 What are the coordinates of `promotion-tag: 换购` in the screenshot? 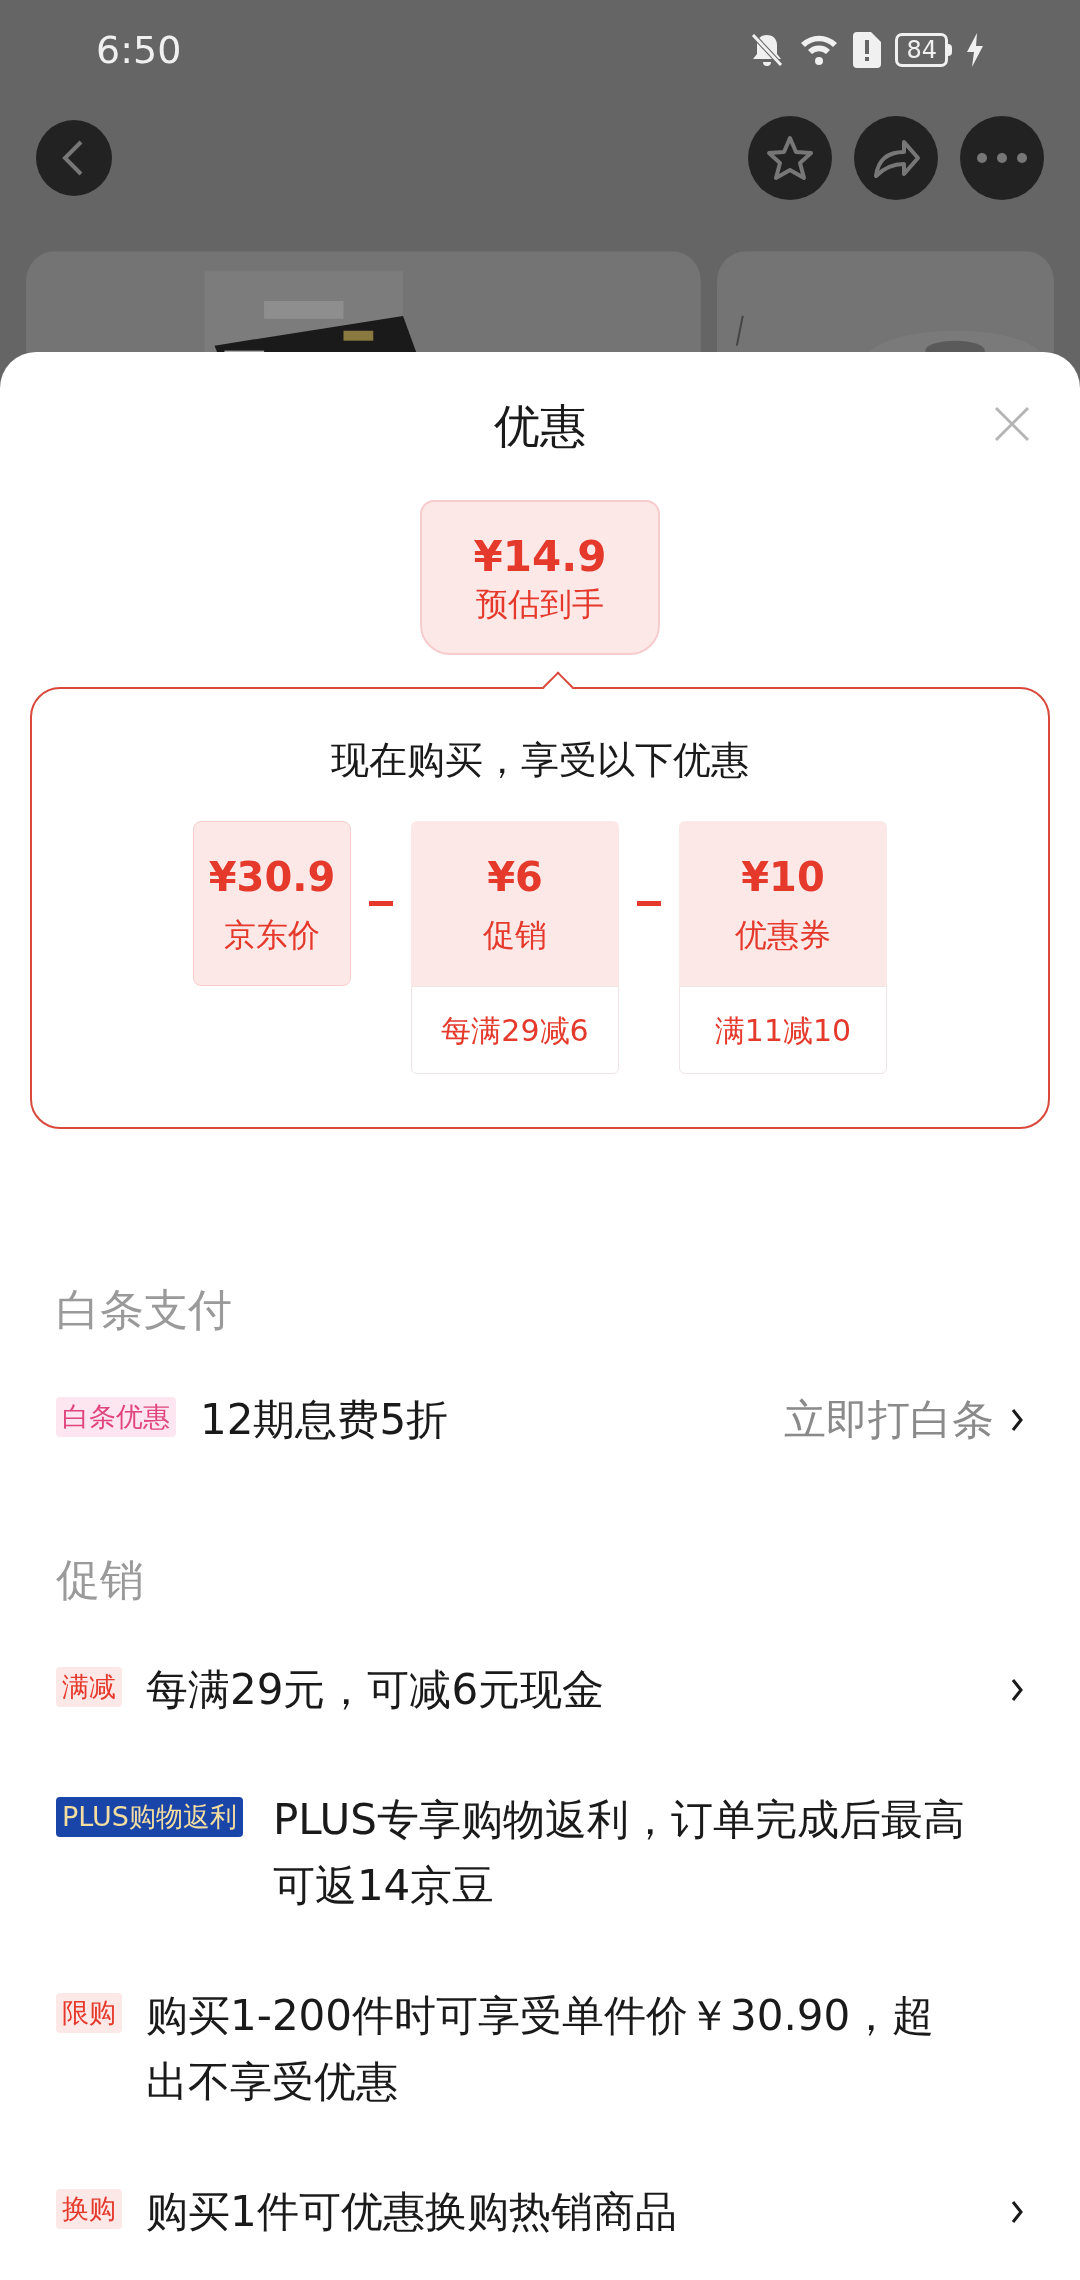 It's located at (89, 2209).